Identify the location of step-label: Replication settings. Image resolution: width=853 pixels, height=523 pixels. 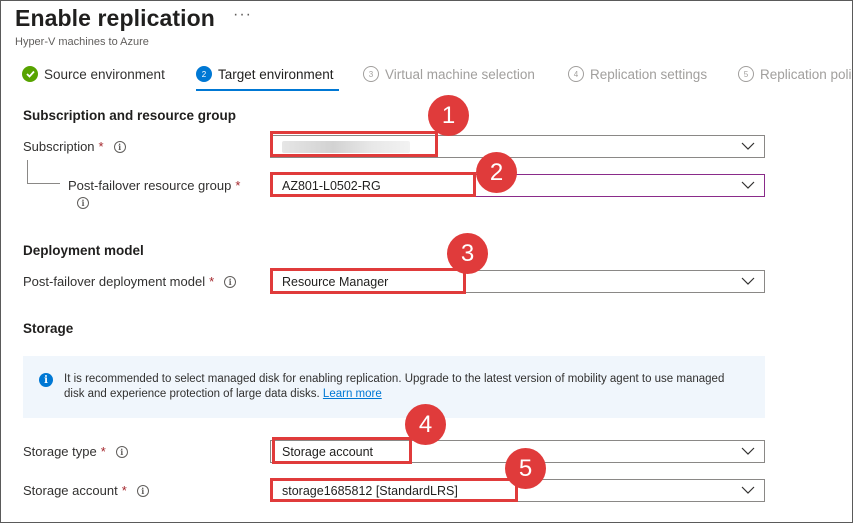
(649, 74).